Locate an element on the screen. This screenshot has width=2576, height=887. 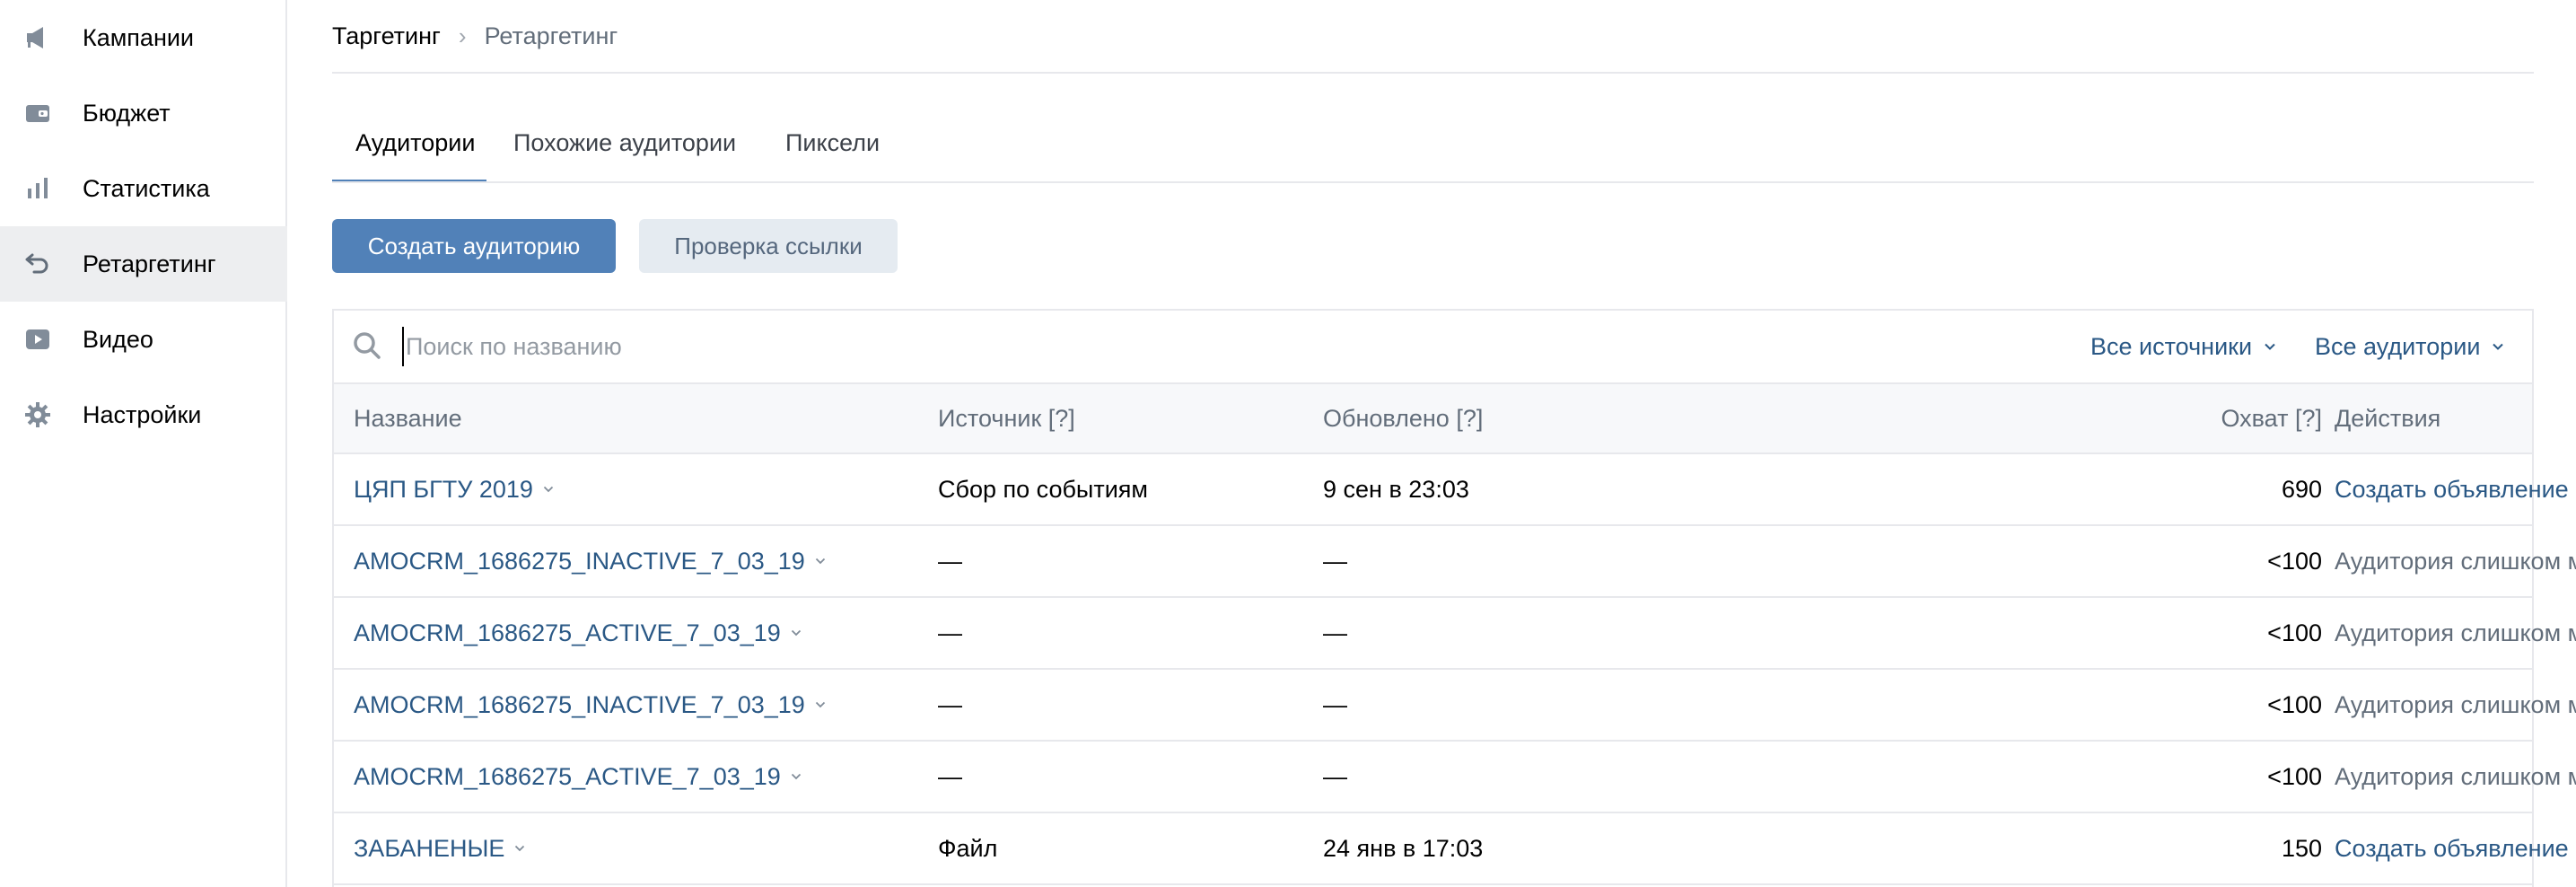
column-header-name: Название is located at coordinates (408, 418).